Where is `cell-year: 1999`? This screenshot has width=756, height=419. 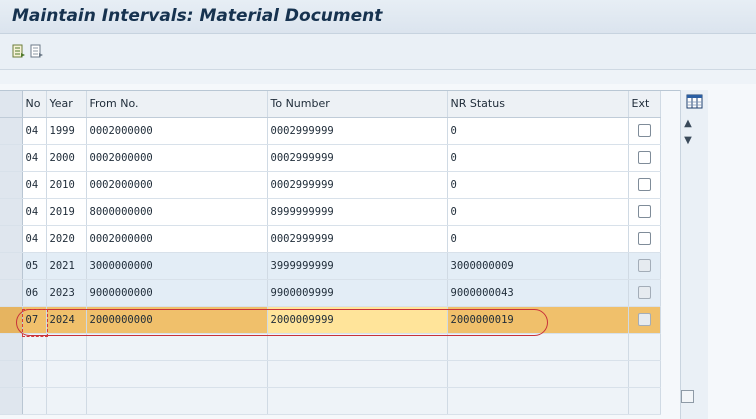
cell-year: 1999 is located at coordinates (66, 131).